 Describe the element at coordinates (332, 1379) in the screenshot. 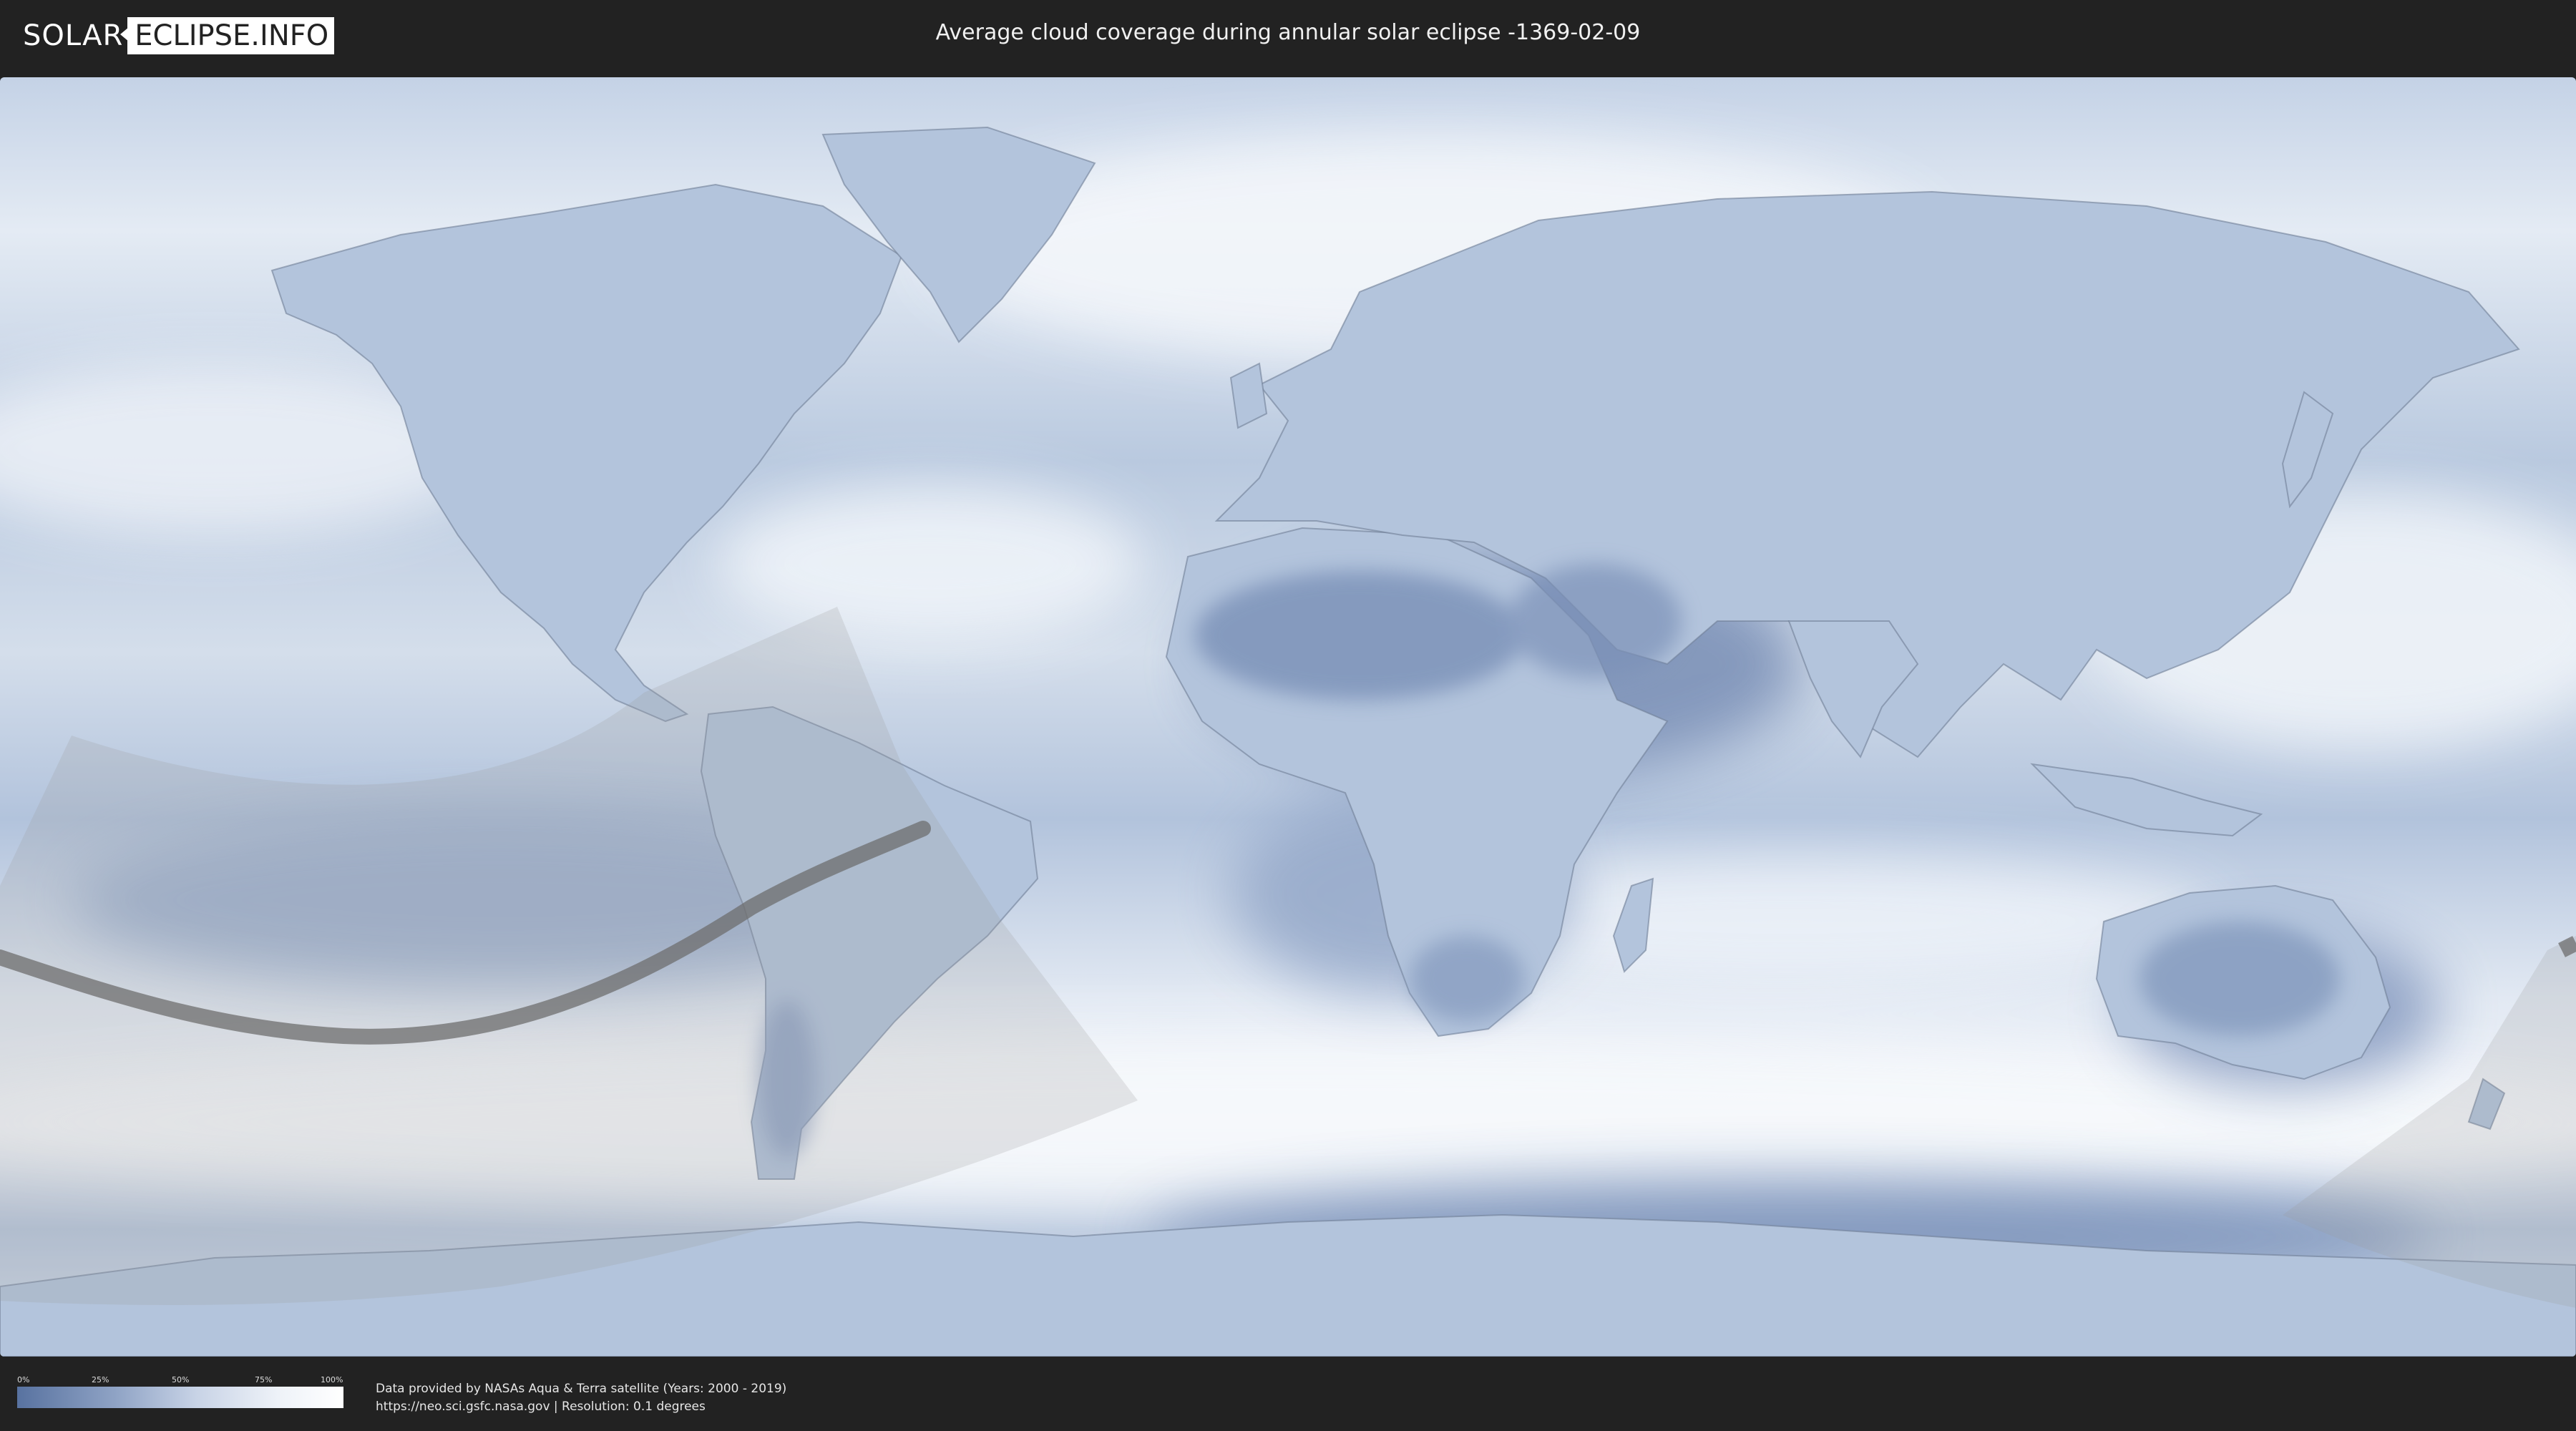

I see `legend-tick-100: 100%` at that location.